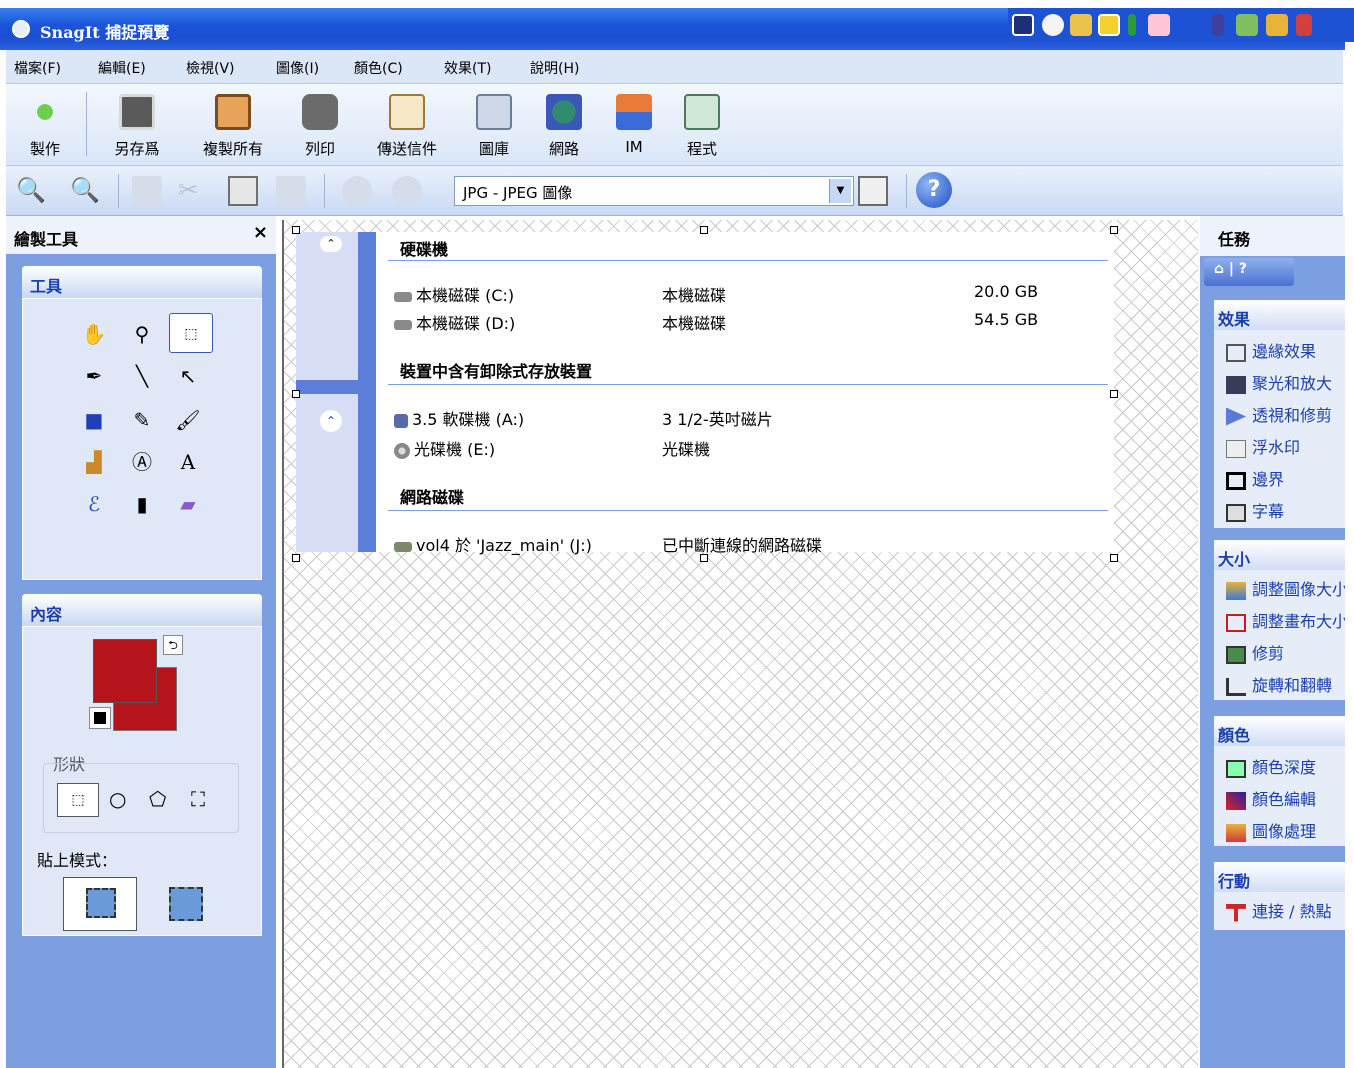 The image size is (1354, 1068). What do you see at coordinates (296, 558) in the screenshot?
I see `resize-handle-bl` at bounding box center [296, 558].